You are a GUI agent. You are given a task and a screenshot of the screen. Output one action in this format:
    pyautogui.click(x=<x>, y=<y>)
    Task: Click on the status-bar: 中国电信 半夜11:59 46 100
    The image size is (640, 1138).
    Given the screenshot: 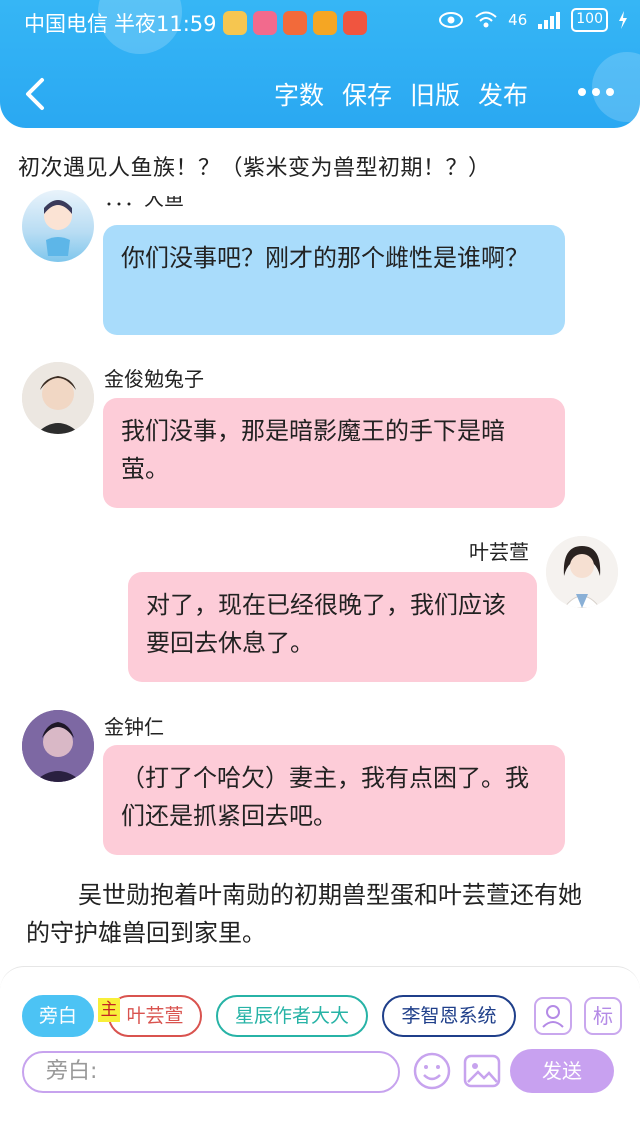 What is the action you would take?
    pyautogui.click(x=320, y=22)
    